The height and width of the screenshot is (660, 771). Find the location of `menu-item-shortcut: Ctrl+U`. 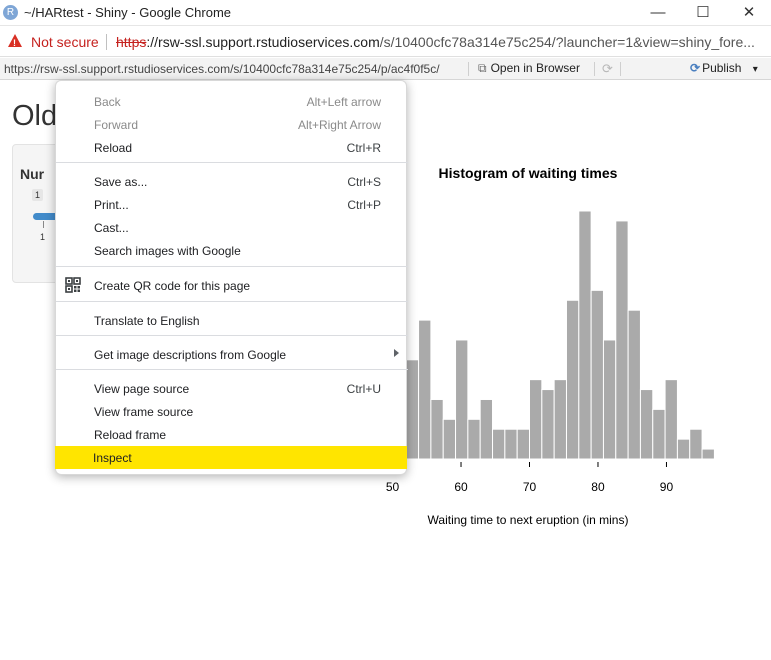

menu-item-shortcut: Ctrl+U is located at coordinates (363, 389).